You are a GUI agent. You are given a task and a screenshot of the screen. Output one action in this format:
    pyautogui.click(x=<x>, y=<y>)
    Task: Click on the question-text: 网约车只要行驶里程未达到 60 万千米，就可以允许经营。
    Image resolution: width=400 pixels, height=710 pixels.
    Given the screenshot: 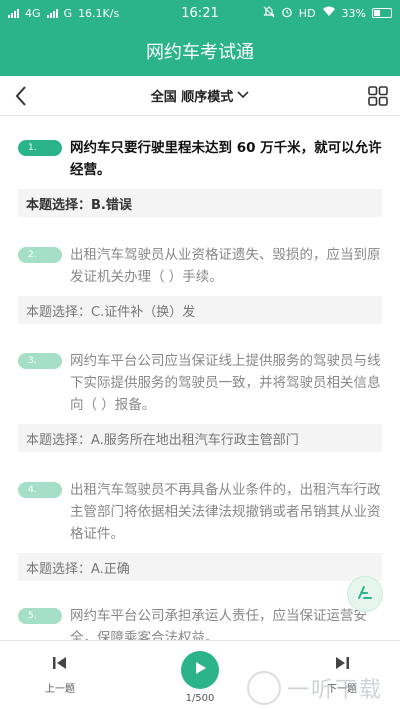 What is the action you would take?
    pyautogui.click(x=226, y=159)
    